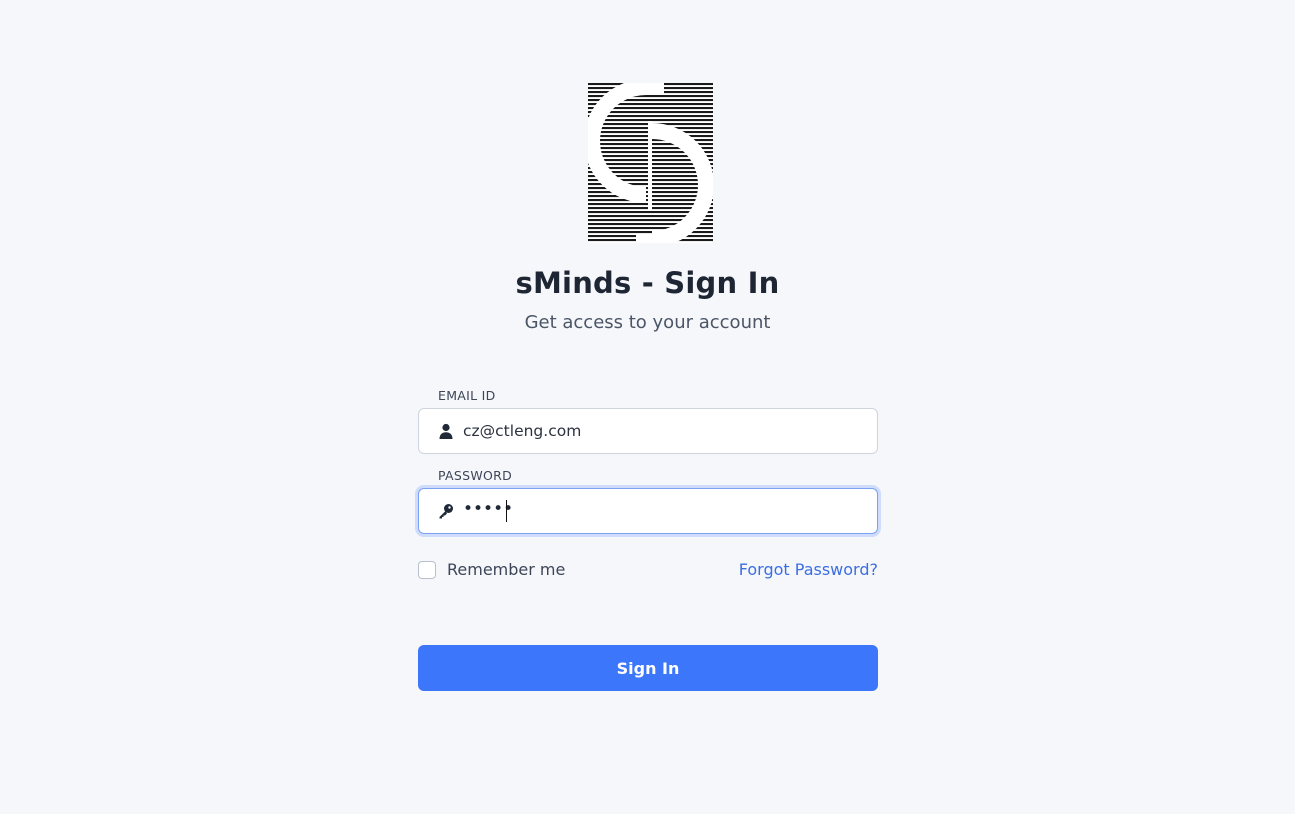 This screenshot has height=814, width=1295. What do you see at coordinates (647, 322) in the screenshot?
I see `page-subtitle: Get access to your account` at bounding box center [647, 322].